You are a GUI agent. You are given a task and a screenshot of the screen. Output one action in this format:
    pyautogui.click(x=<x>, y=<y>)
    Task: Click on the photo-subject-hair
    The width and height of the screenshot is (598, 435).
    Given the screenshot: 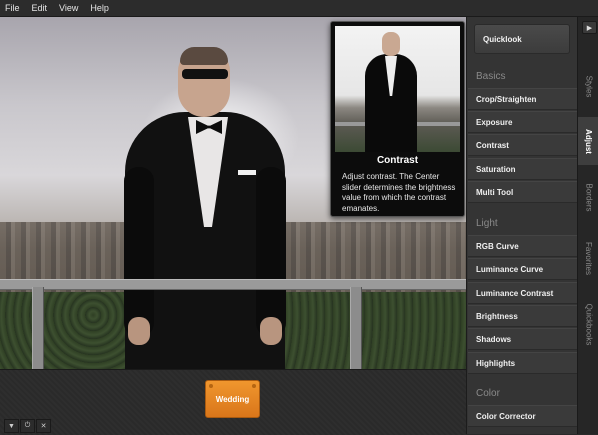 What is the action you would take?
    pyautogui.click(x=204, y=56)
    